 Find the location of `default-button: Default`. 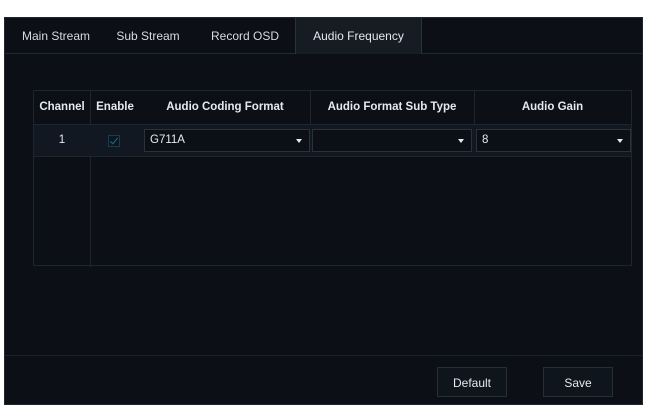

default-button: Default is located at coordinates (472, 382).